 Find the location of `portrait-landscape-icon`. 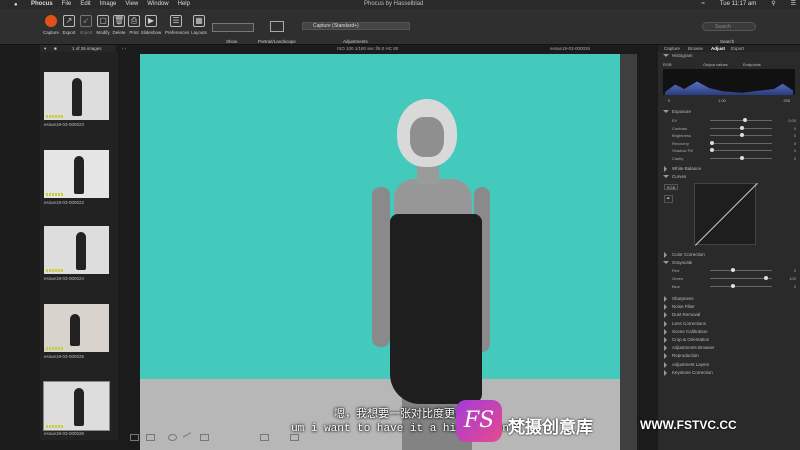

portrait-landscape-icon is located at coordinates (277, 26).